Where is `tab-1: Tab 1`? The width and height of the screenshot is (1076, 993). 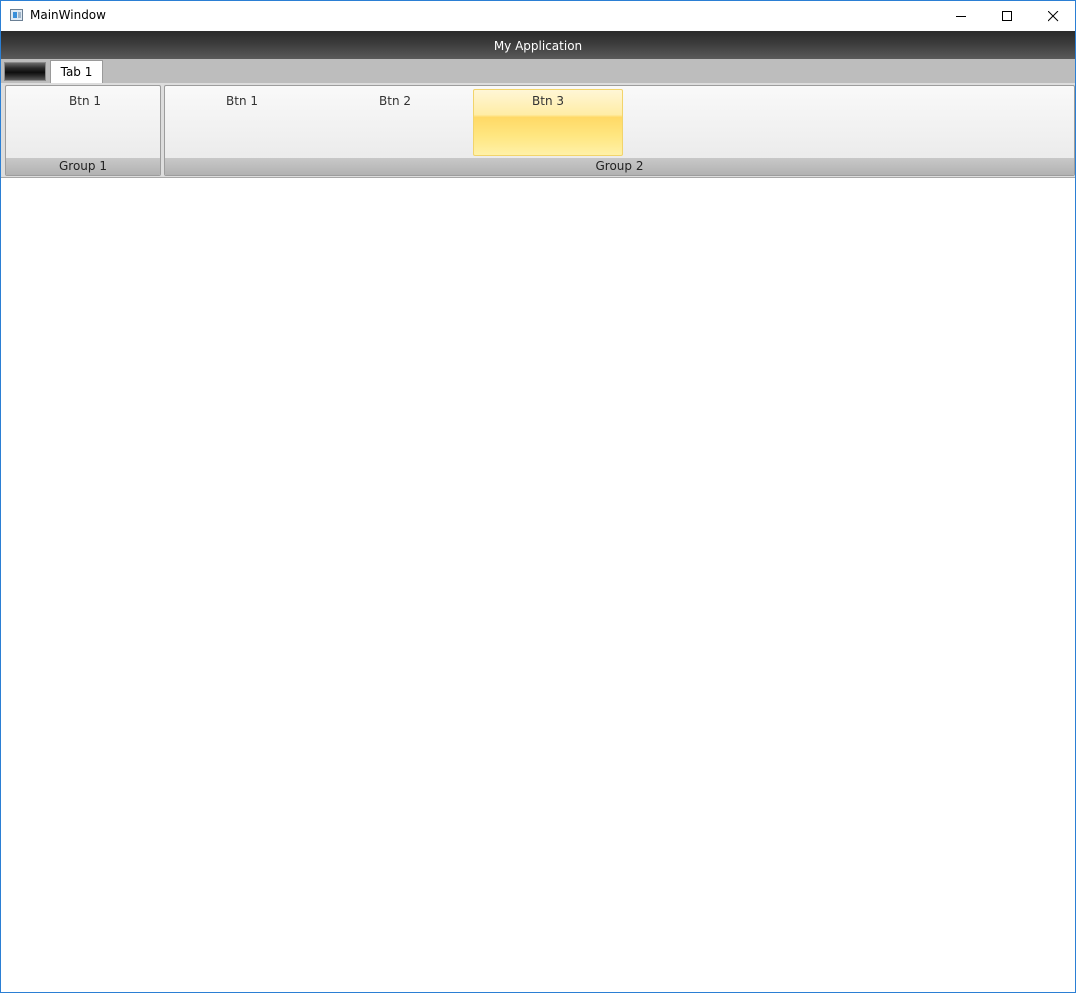
tab-1: Tab 1 is located at coordinates (76, 71).